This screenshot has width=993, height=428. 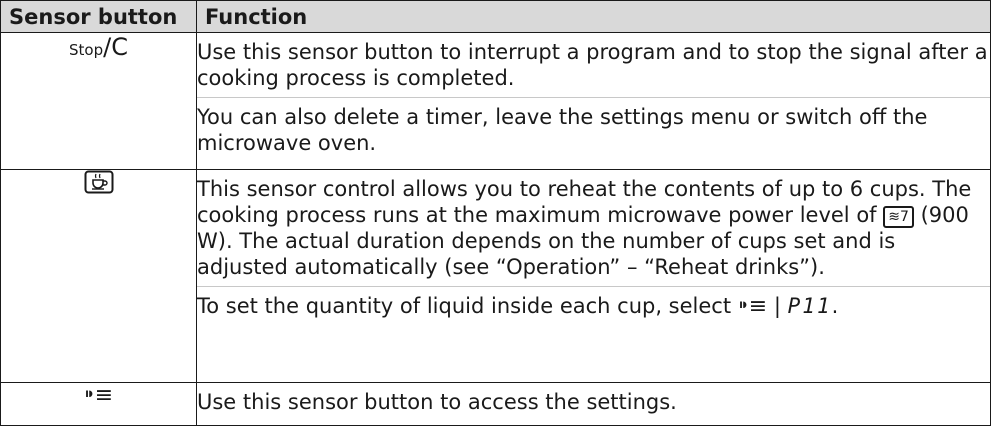 I want to click on settings-symbol-cell: ⁍≡, so click(x=98, y=404).